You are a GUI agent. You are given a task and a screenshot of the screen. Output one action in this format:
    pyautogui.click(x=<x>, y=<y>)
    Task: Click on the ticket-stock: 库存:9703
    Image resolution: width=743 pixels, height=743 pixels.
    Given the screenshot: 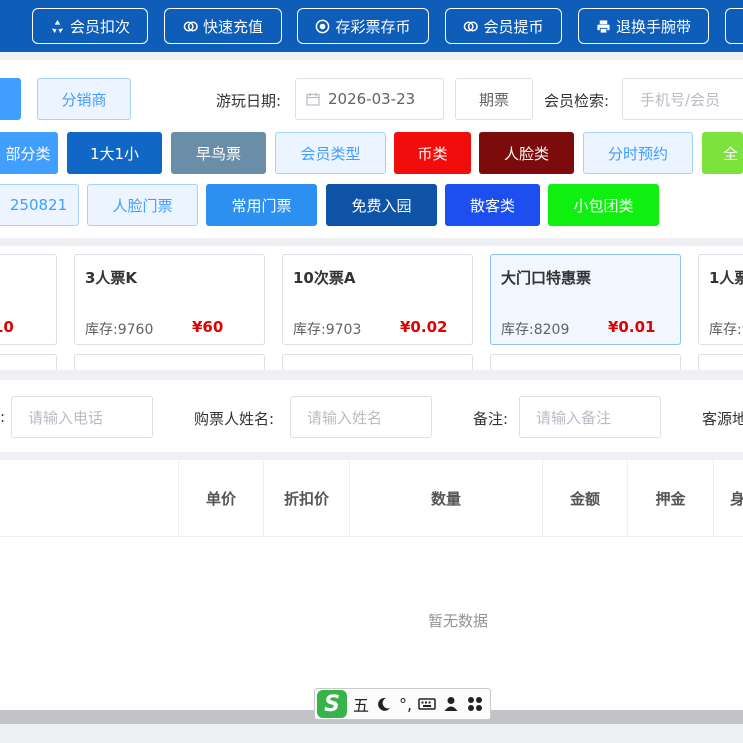 What is the action you would take?
    pyautogui.click(x=327, y=330)
    